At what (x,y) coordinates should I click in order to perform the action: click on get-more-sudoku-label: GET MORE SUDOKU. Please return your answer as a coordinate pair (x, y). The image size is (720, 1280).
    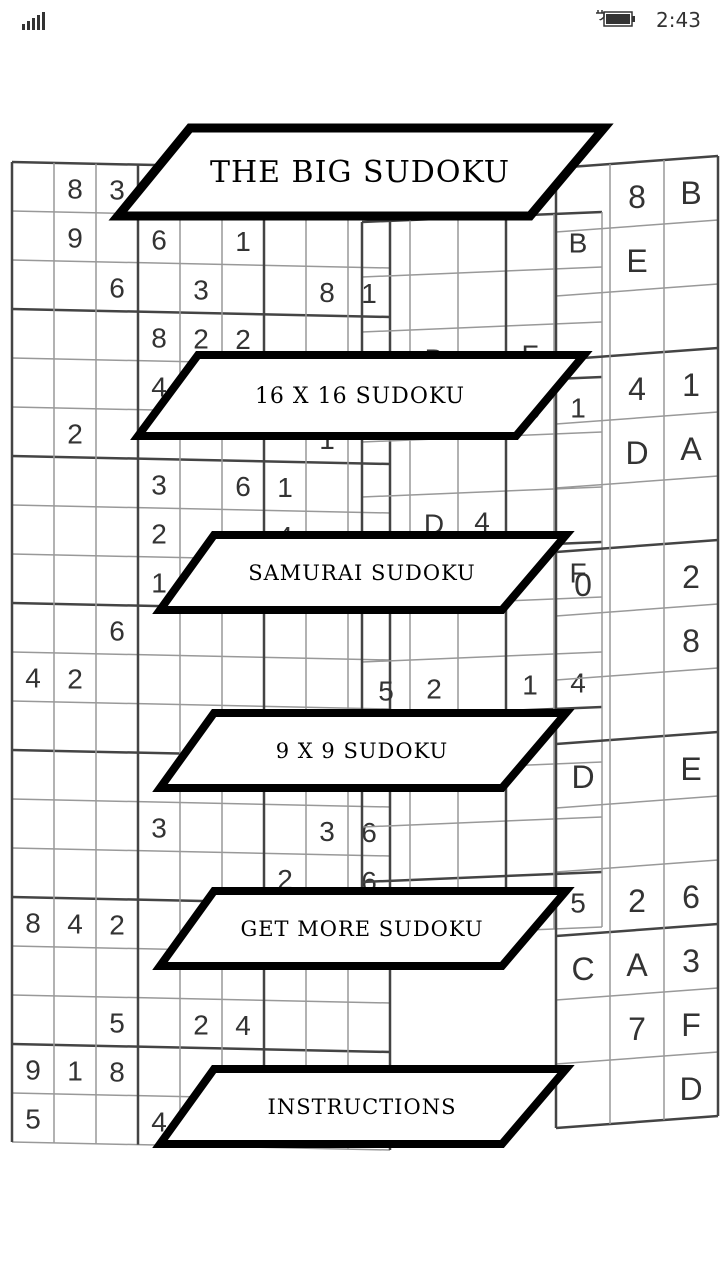
    Looking at the image, I should click on (362, 929).